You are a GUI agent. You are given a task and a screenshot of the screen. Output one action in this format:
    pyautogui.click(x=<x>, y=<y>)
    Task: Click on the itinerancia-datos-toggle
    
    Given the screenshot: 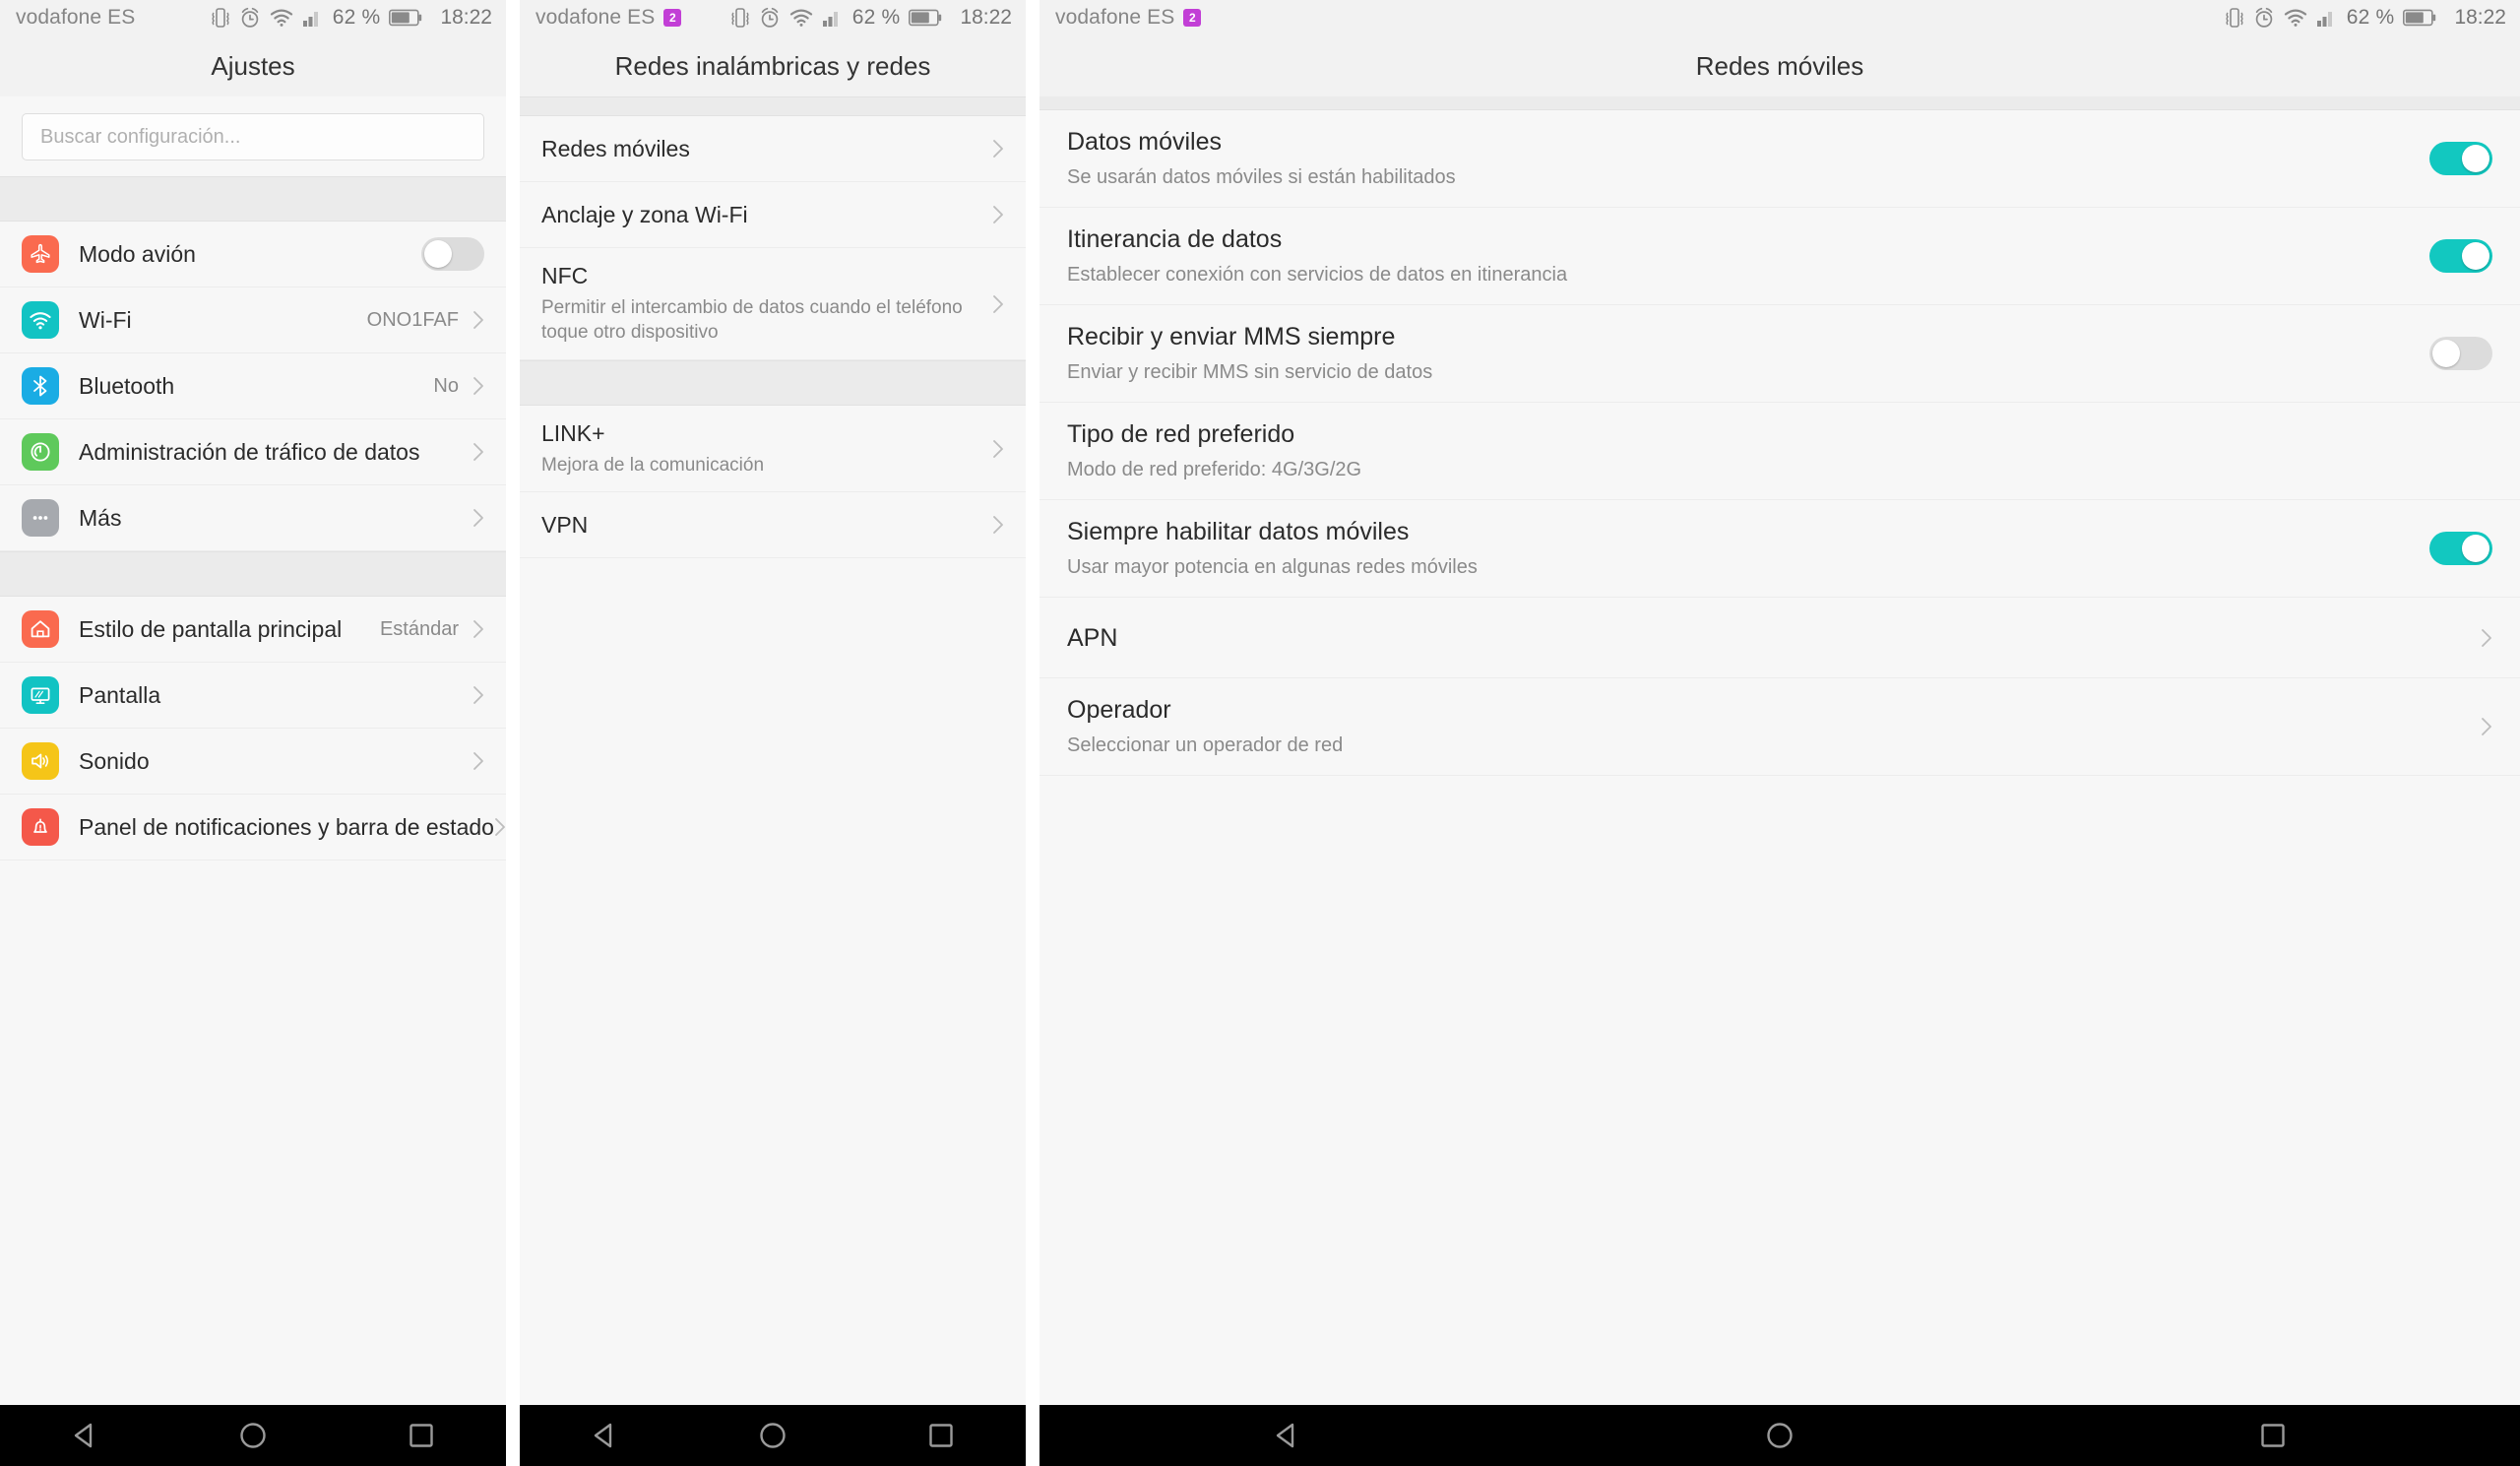 What is the action you would take?
    pyautogui.click(x=2460, y=256)
    